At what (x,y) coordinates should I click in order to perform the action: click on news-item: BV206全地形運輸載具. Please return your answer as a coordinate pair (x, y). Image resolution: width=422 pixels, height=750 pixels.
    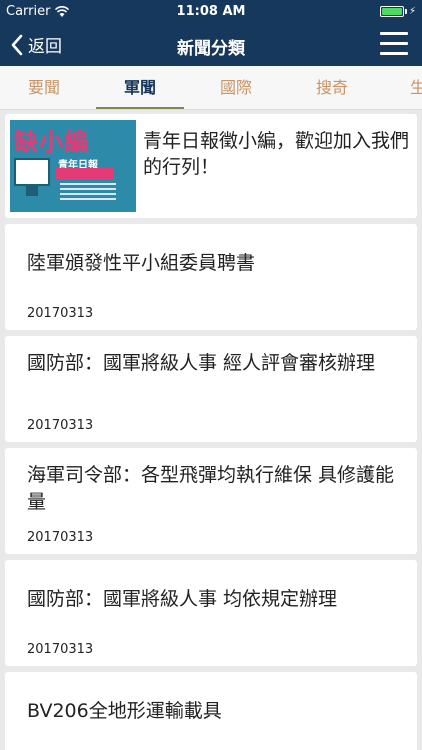
    Looking at the image, I should click on (211, 711).